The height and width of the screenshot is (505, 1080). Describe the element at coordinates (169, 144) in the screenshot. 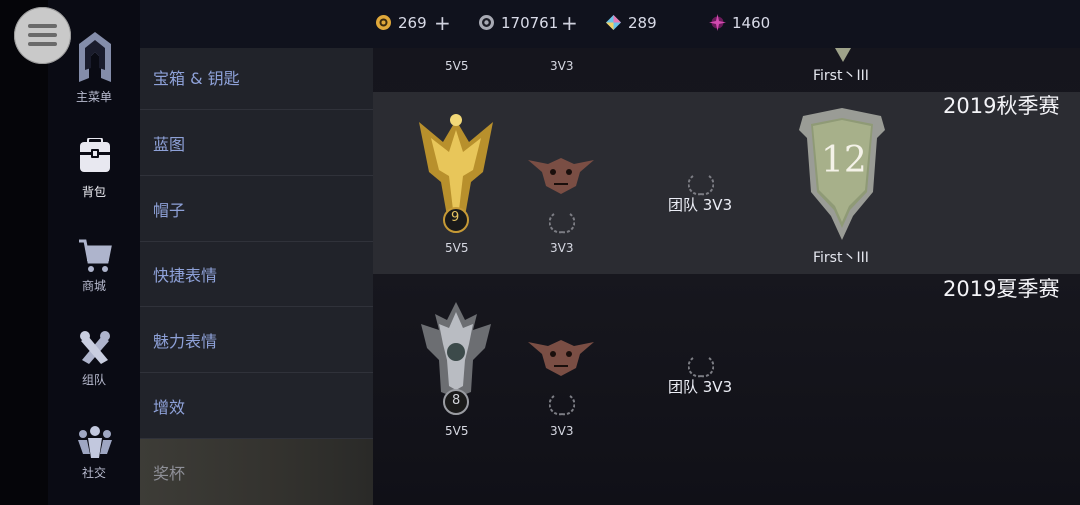

I see `category-label: 蓝图` at that location.